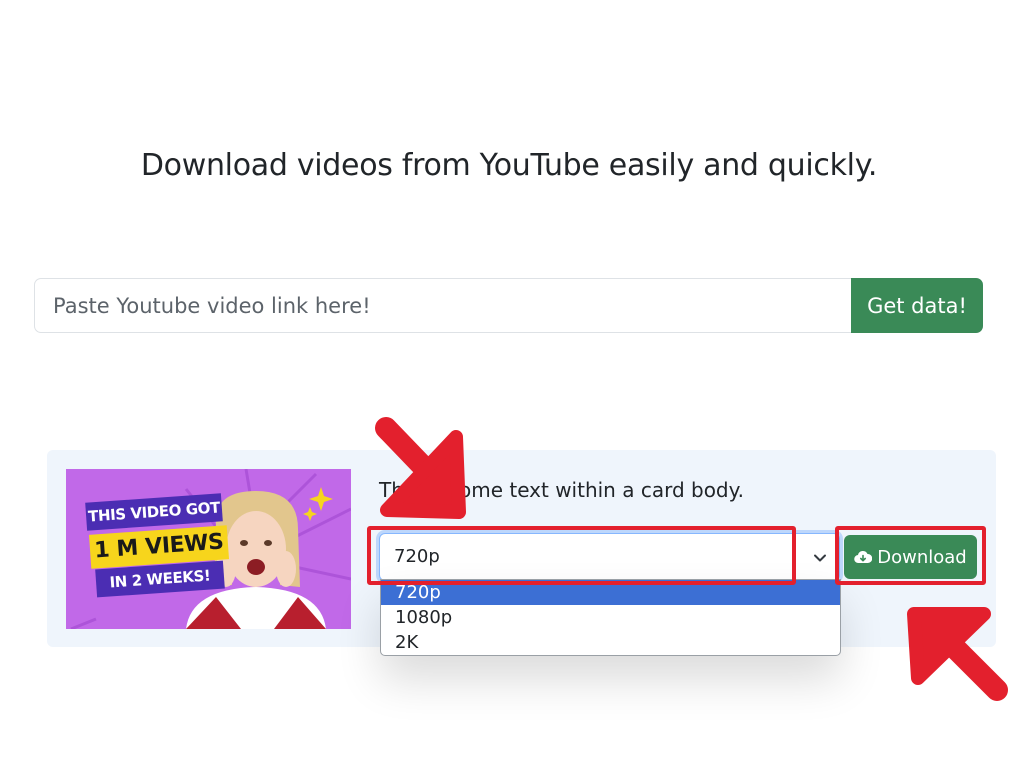  Describe the element at coordinates (917, 305) in the screenshot. I see `get-data-button: Get data!` at that location.